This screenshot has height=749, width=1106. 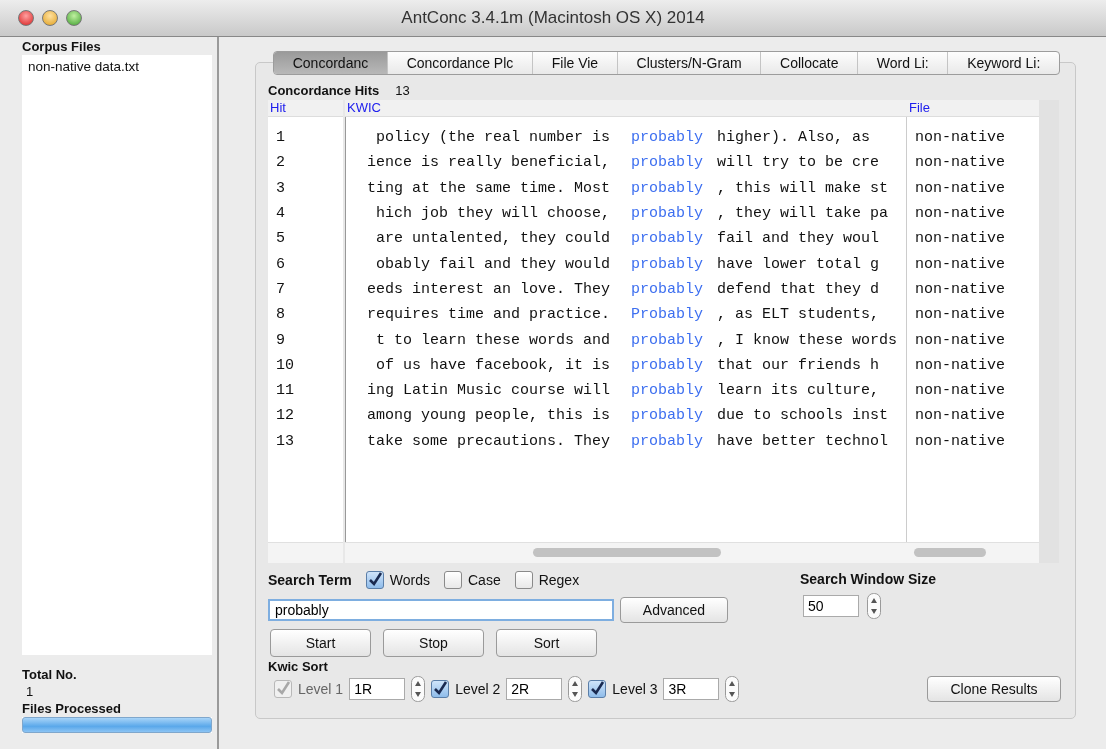 What do you see at coordinates (487, 391) in the screenshot?
I see `left-context: ing Latin Music course will` at bounding box center [487, 391].